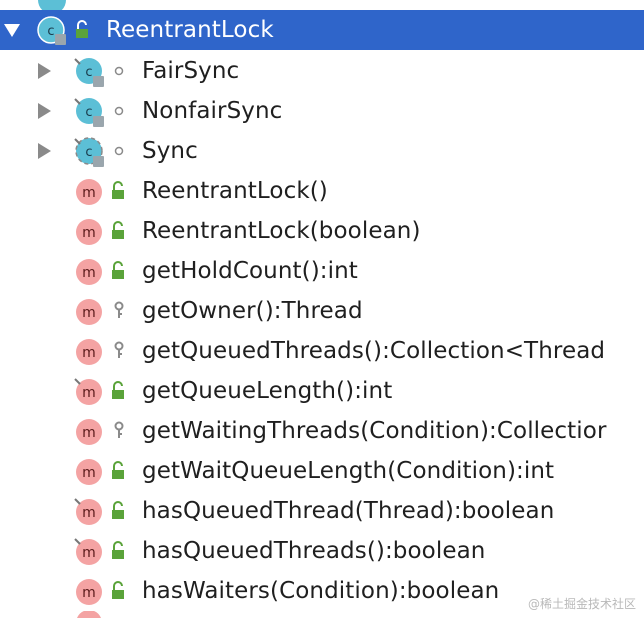  What do you see at coordinates (348, 471) in the screenshot?
I see `node-label: getWaitQueueLength(Condition):int` at bounding box center [348, 471].